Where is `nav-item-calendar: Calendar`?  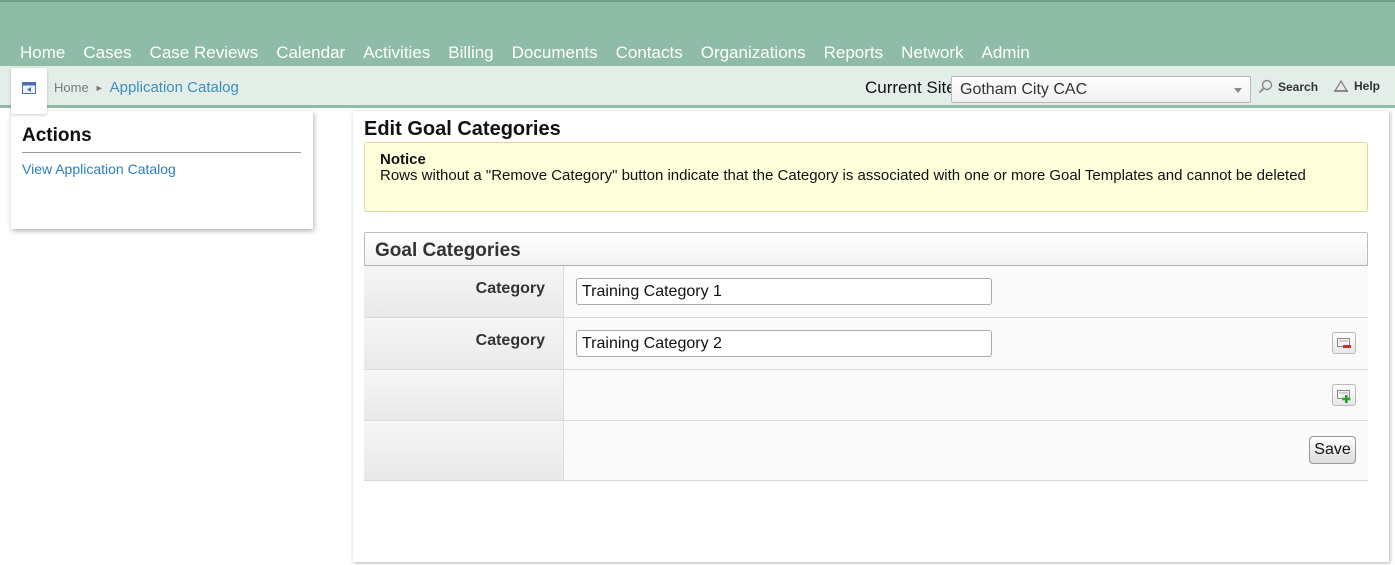 nav-item-calendar: Calendar is located at coordinates (310, 53).